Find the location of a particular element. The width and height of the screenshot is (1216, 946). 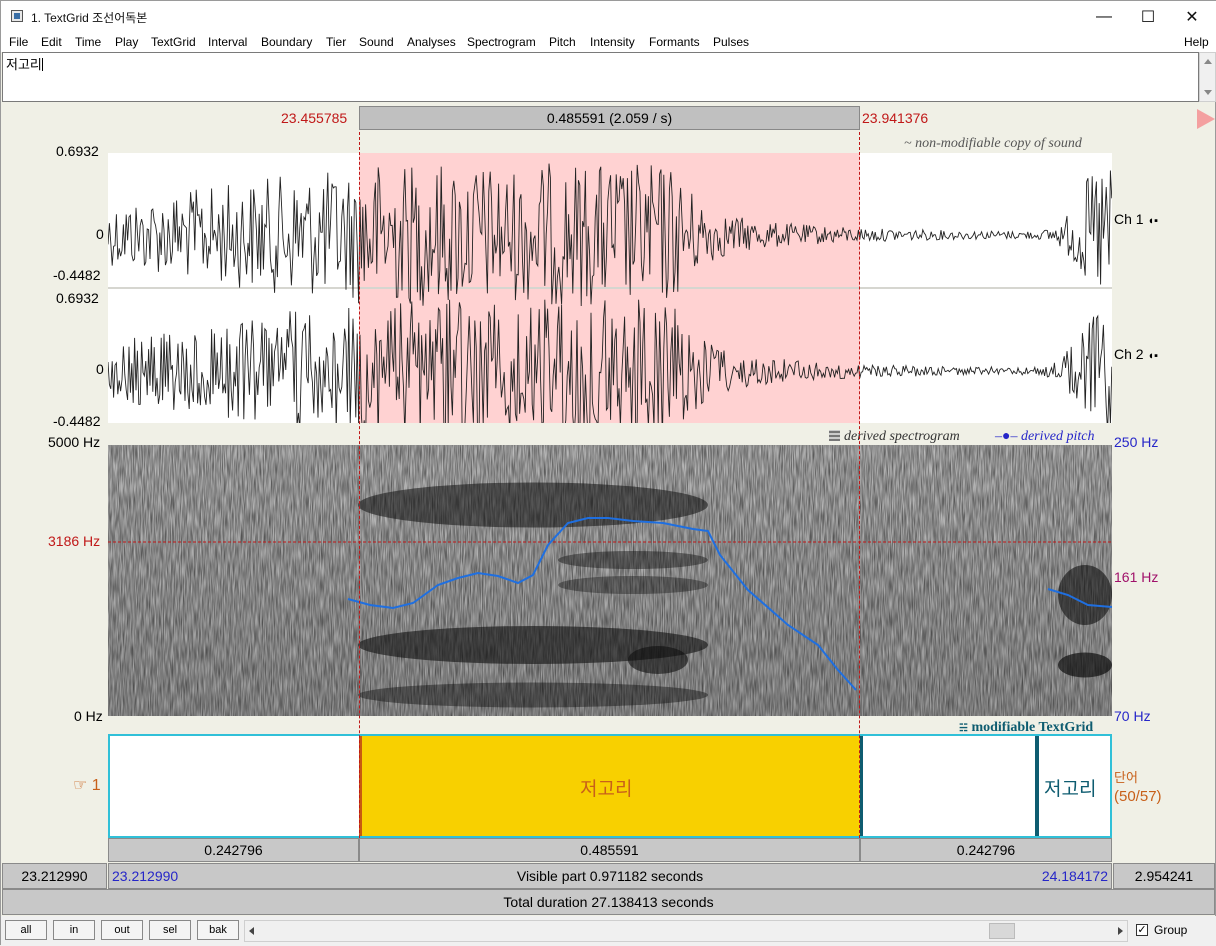

menu-interval: Interval is located at coordinates (227, 42).